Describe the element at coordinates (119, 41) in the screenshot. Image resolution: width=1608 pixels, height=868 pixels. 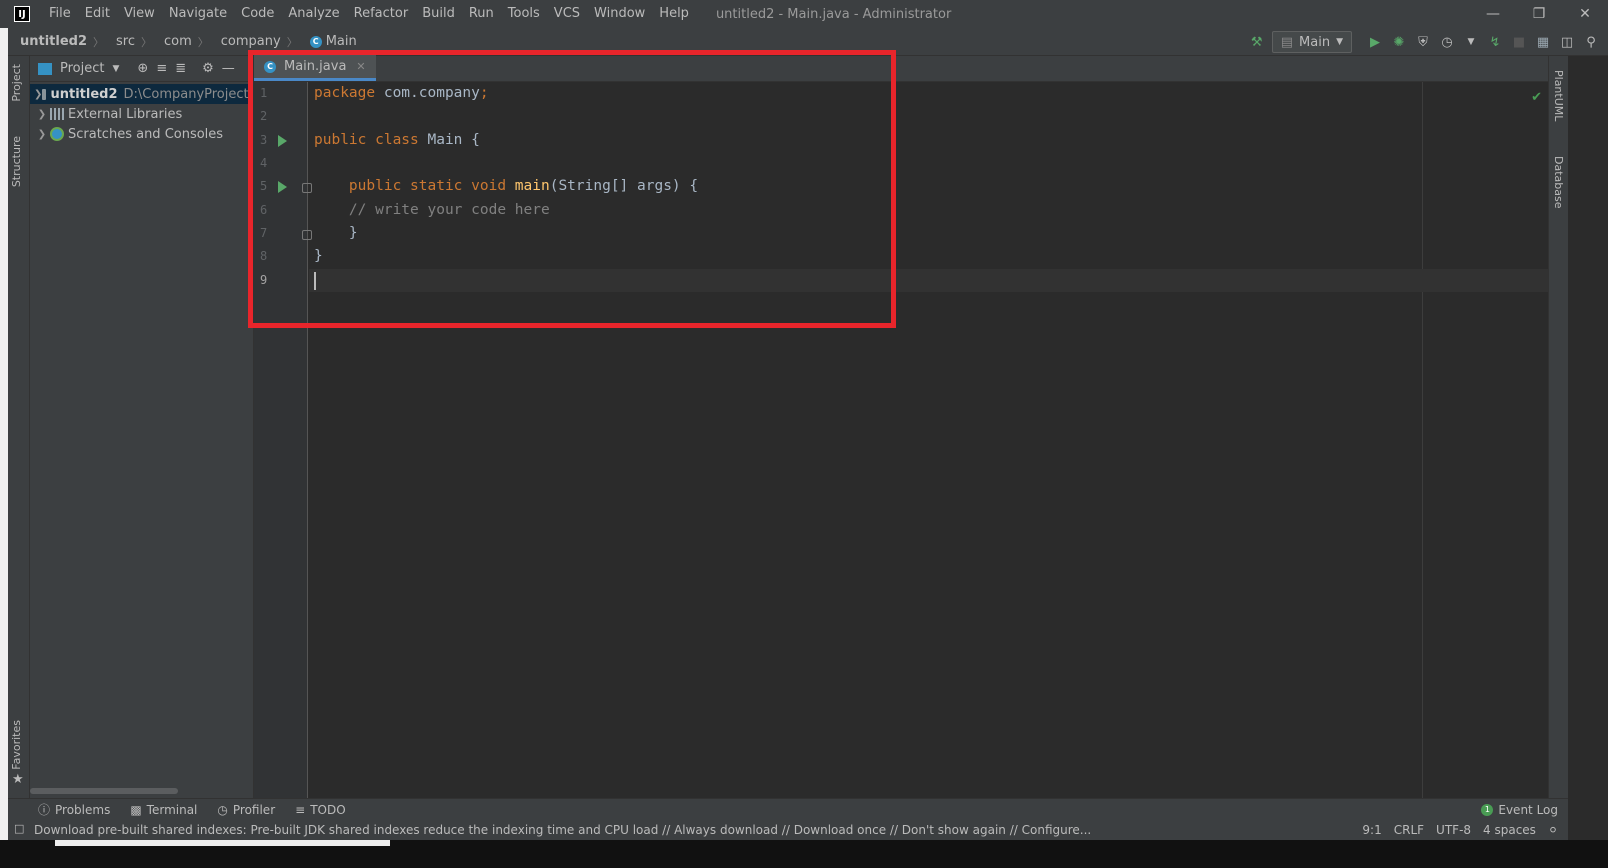
I see `breadcrumb-src: src` at that location.